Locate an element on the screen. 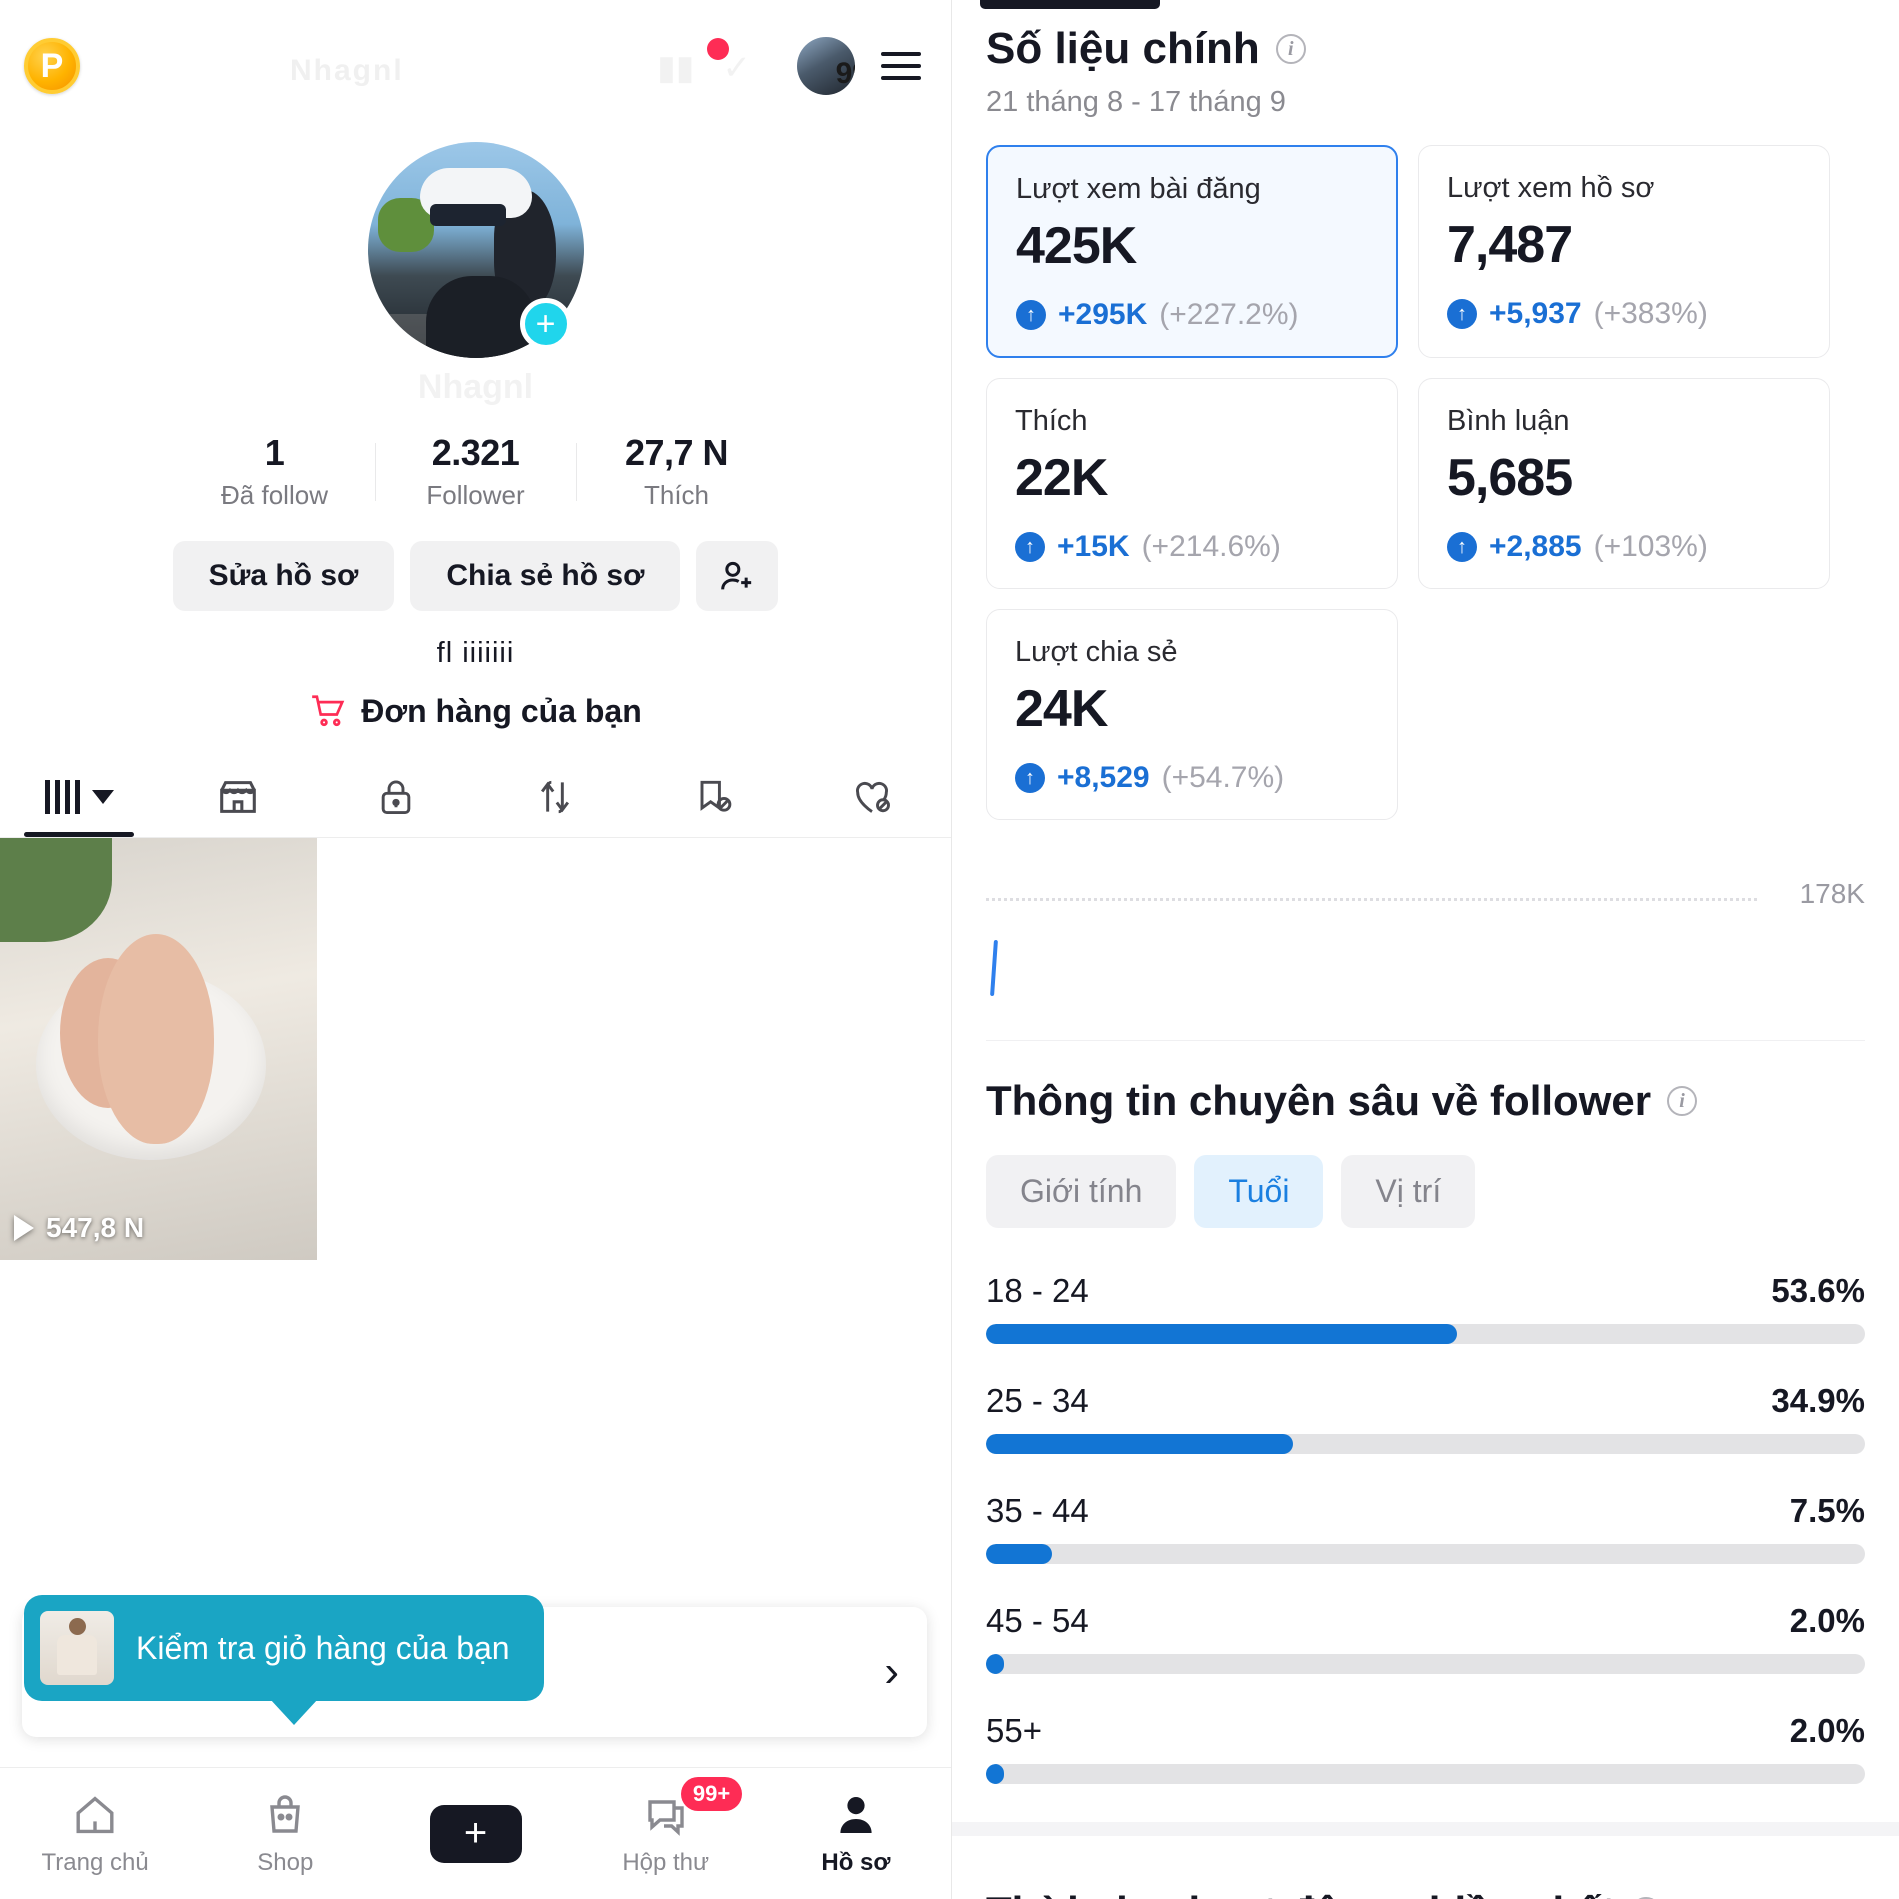  metric-delta-value: +295K is located at coordinates (1103, 314).